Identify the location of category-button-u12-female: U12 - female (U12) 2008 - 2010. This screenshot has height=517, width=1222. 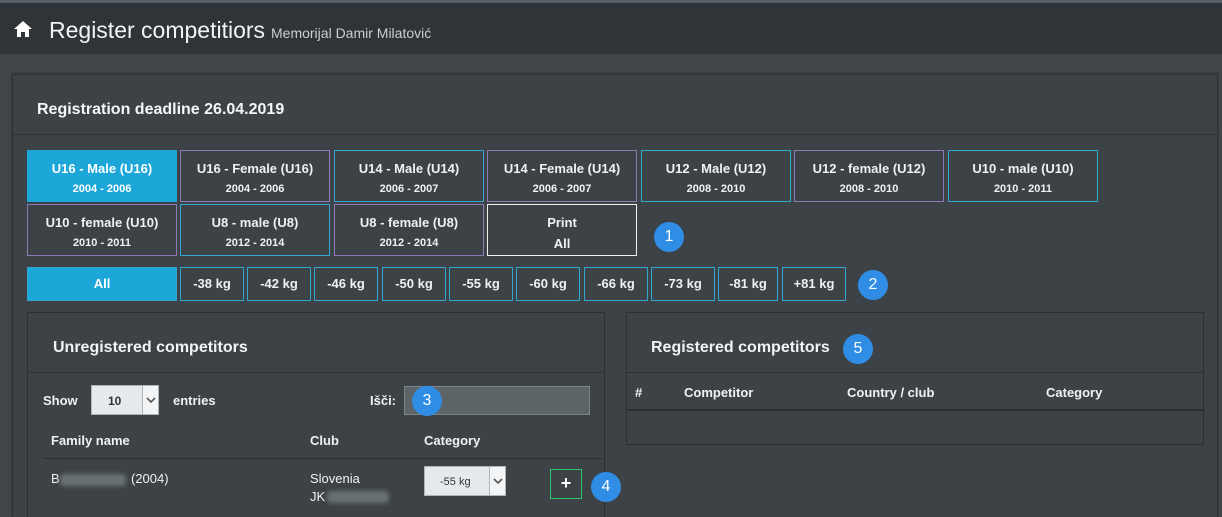
(869, 176).